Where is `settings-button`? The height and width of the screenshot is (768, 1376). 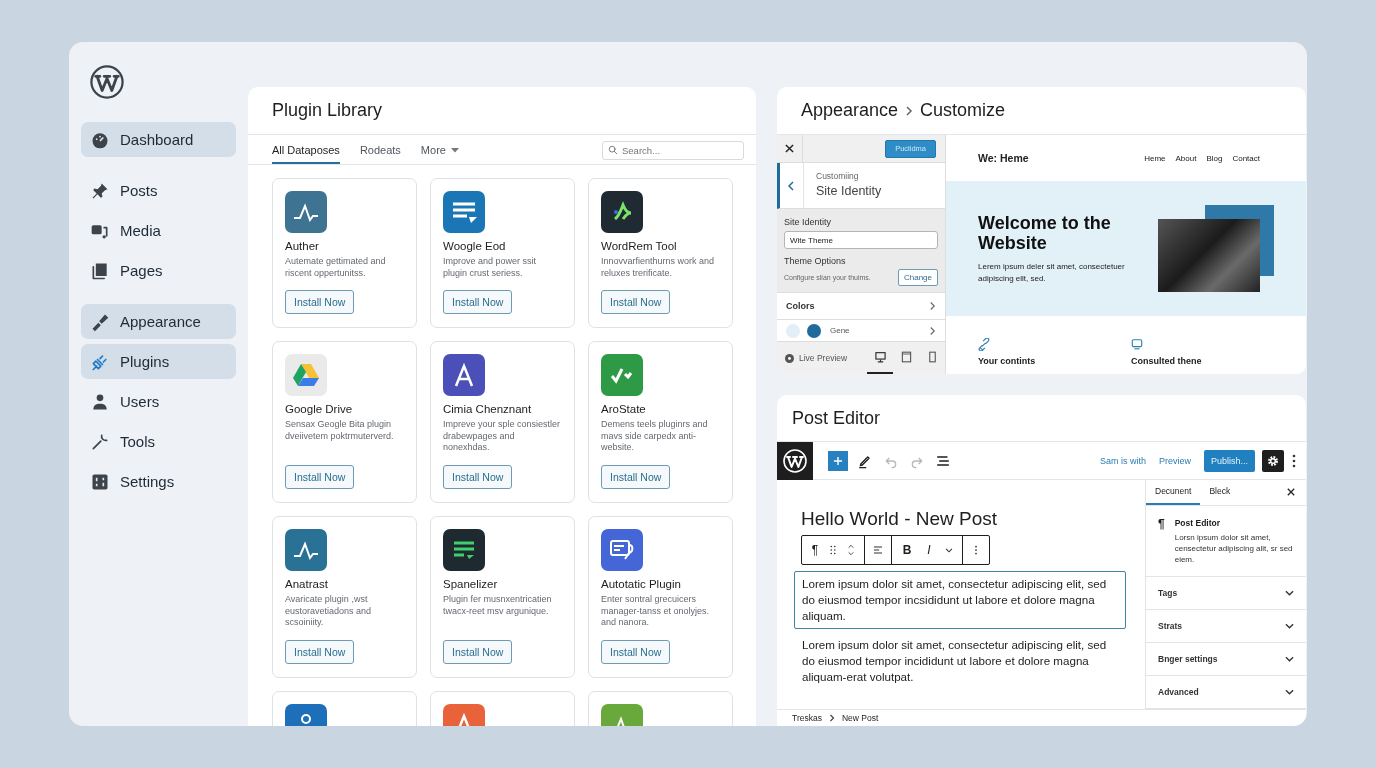 settings-button is located at coordinates (1273, 460).